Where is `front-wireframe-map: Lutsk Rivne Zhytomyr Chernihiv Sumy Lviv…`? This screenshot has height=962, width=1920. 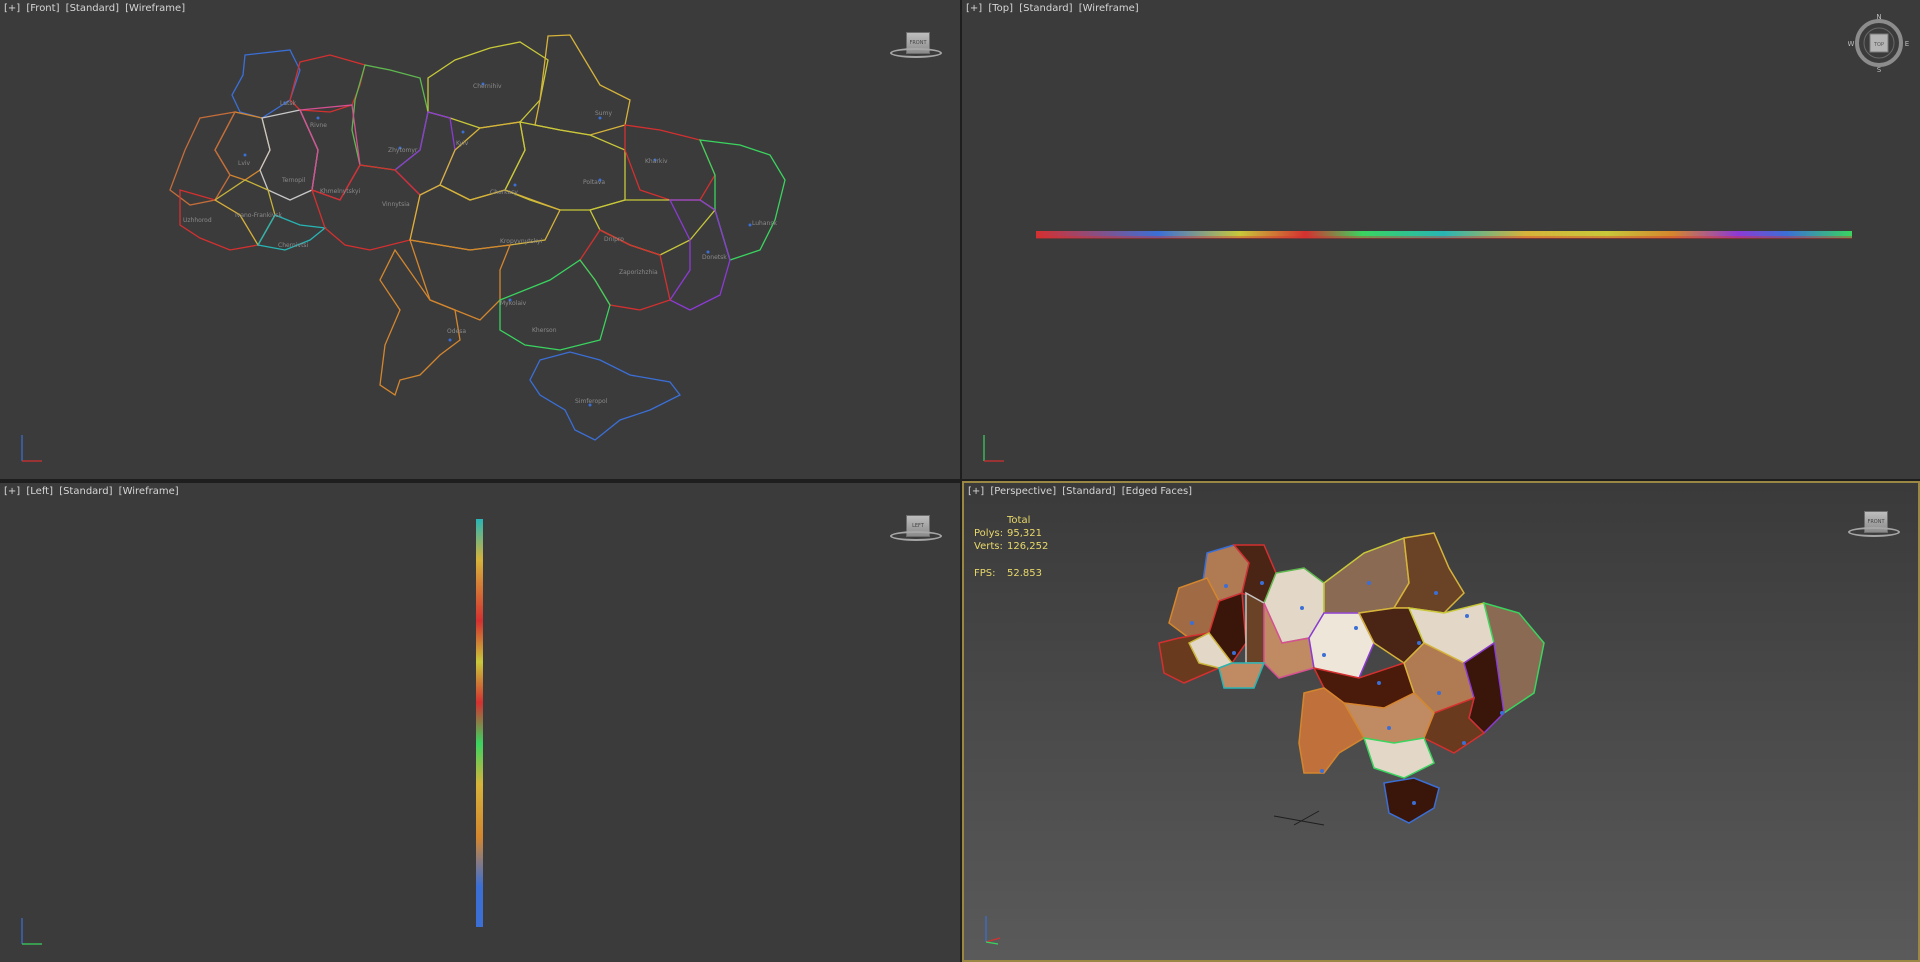 front-wireframe-map: Lutsk Rivne Zhytomyr Chernihiv Sumy Lviv… is located at coordinates (477, 237).